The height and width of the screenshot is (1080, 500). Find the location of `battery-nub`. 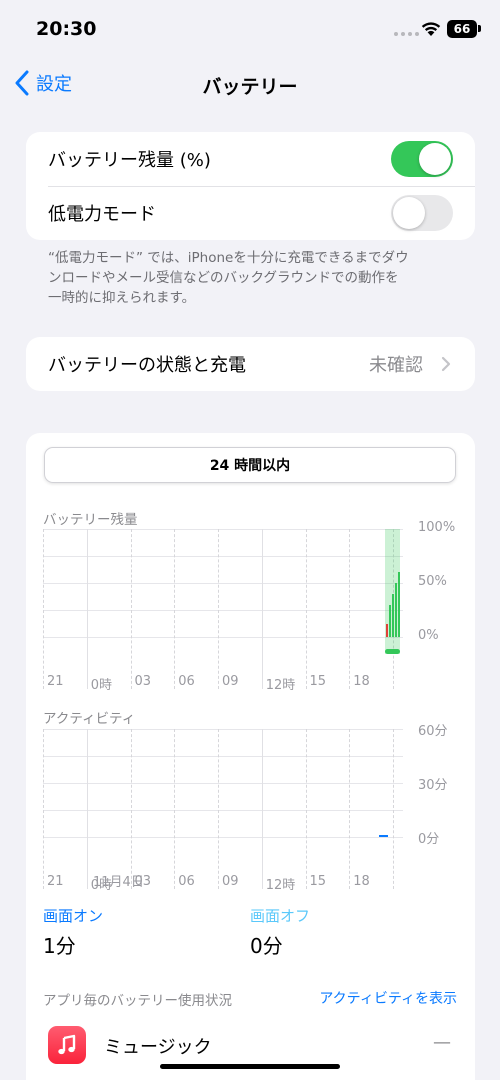

battery-nub is located at coordinates (479, 28).